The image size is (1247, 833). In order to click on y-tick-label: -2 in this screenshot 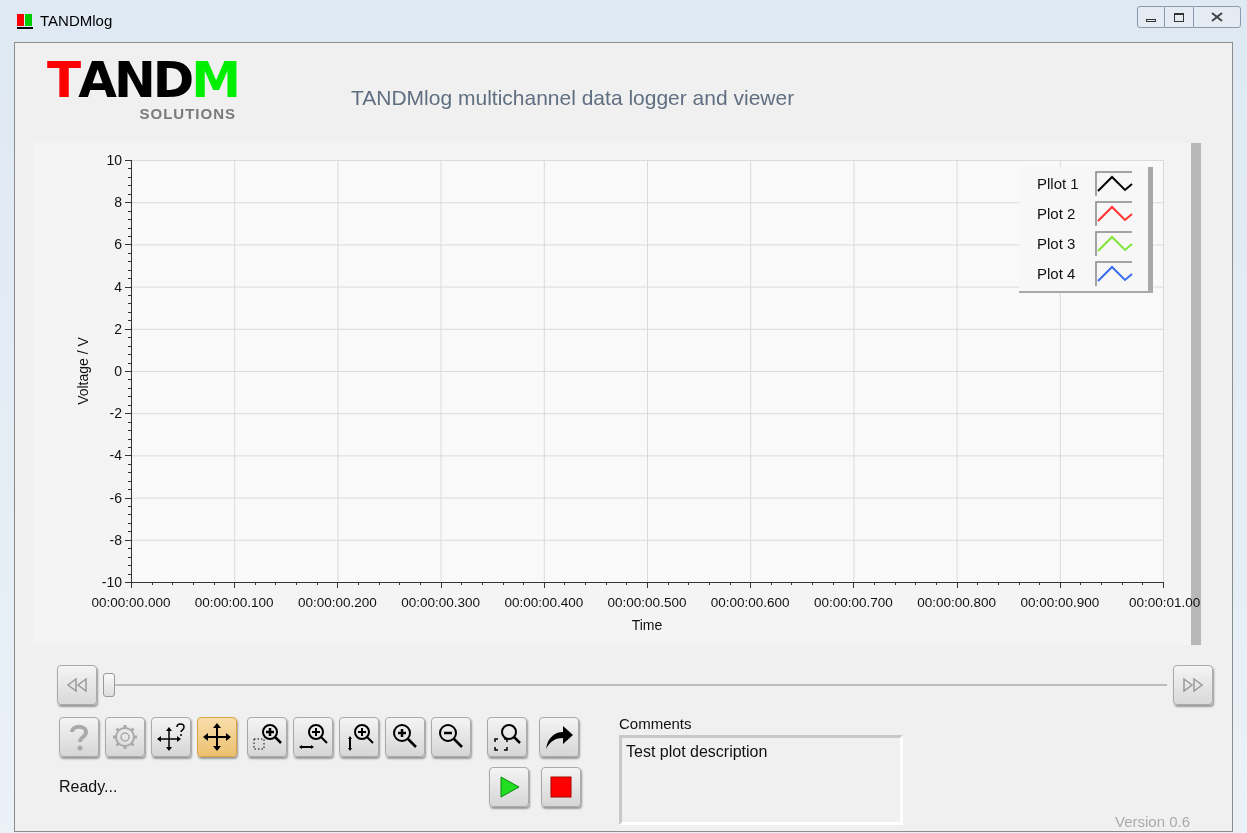, I will do `click(115, 413)`.